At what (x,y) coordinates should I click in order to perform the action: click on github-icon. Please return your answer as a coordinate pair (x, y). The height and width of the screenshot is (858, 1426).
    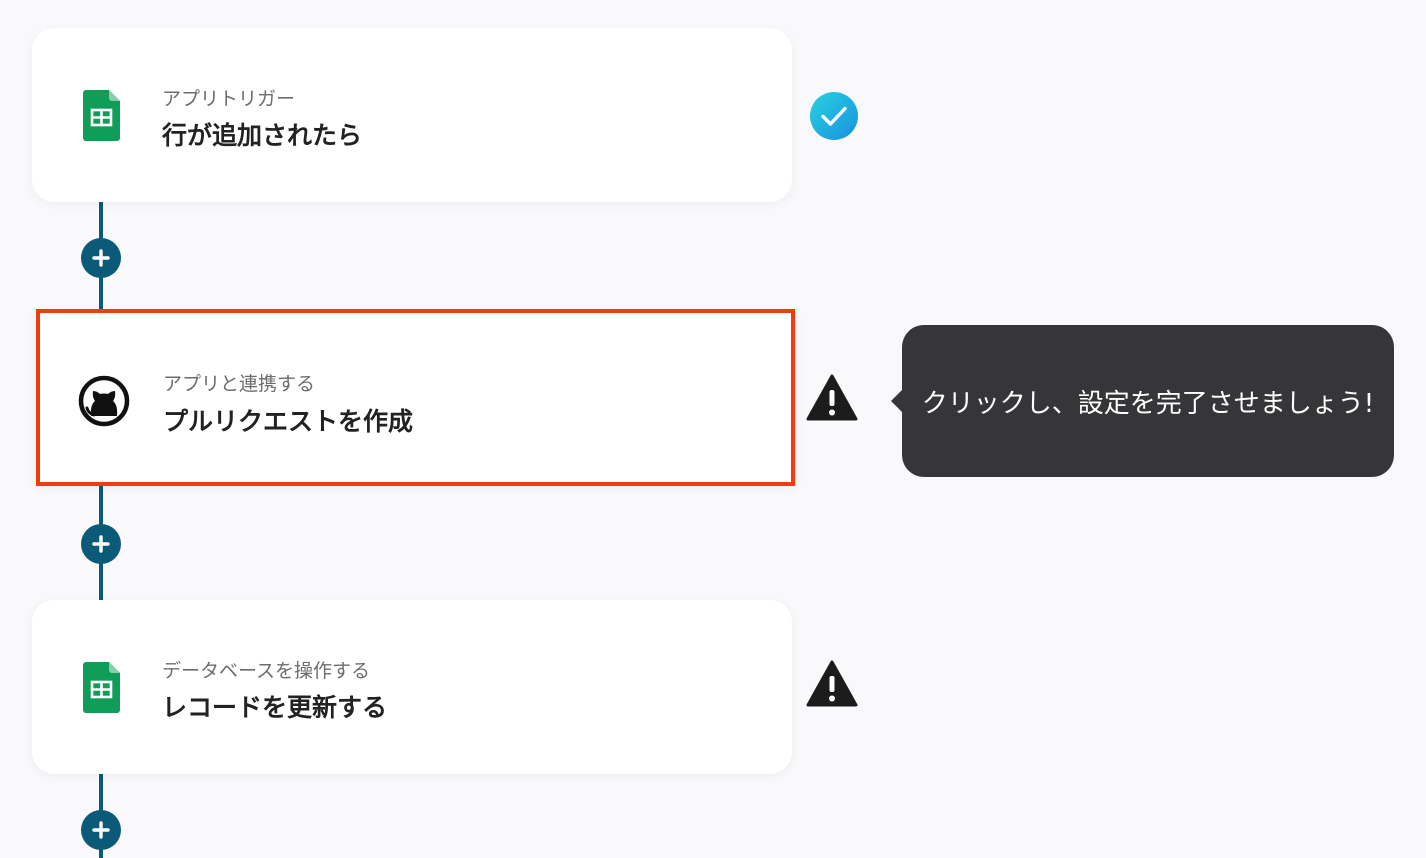
    Looking at the image, I should click on (104, 401).